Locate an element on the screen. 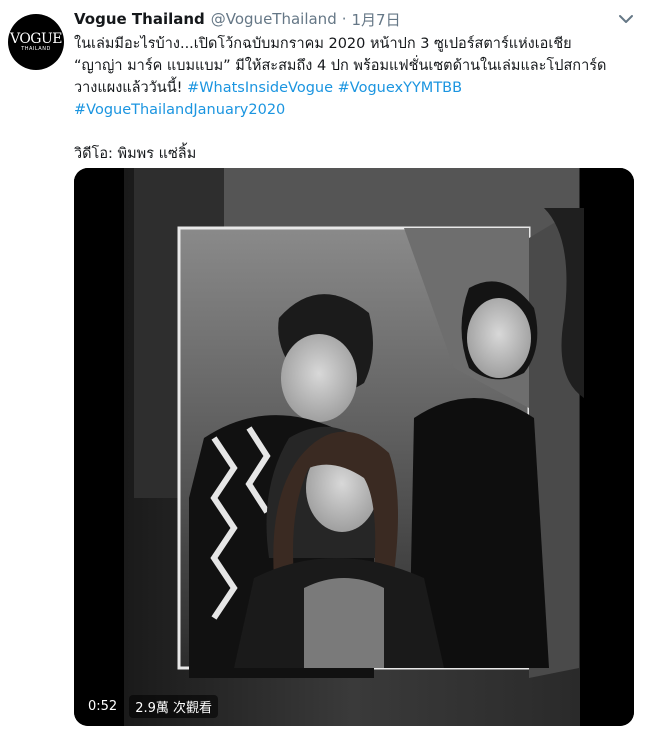 The width and height of the screenshot is (648, 737). video-duration: 0:52 is located at coordinates (103, 706).